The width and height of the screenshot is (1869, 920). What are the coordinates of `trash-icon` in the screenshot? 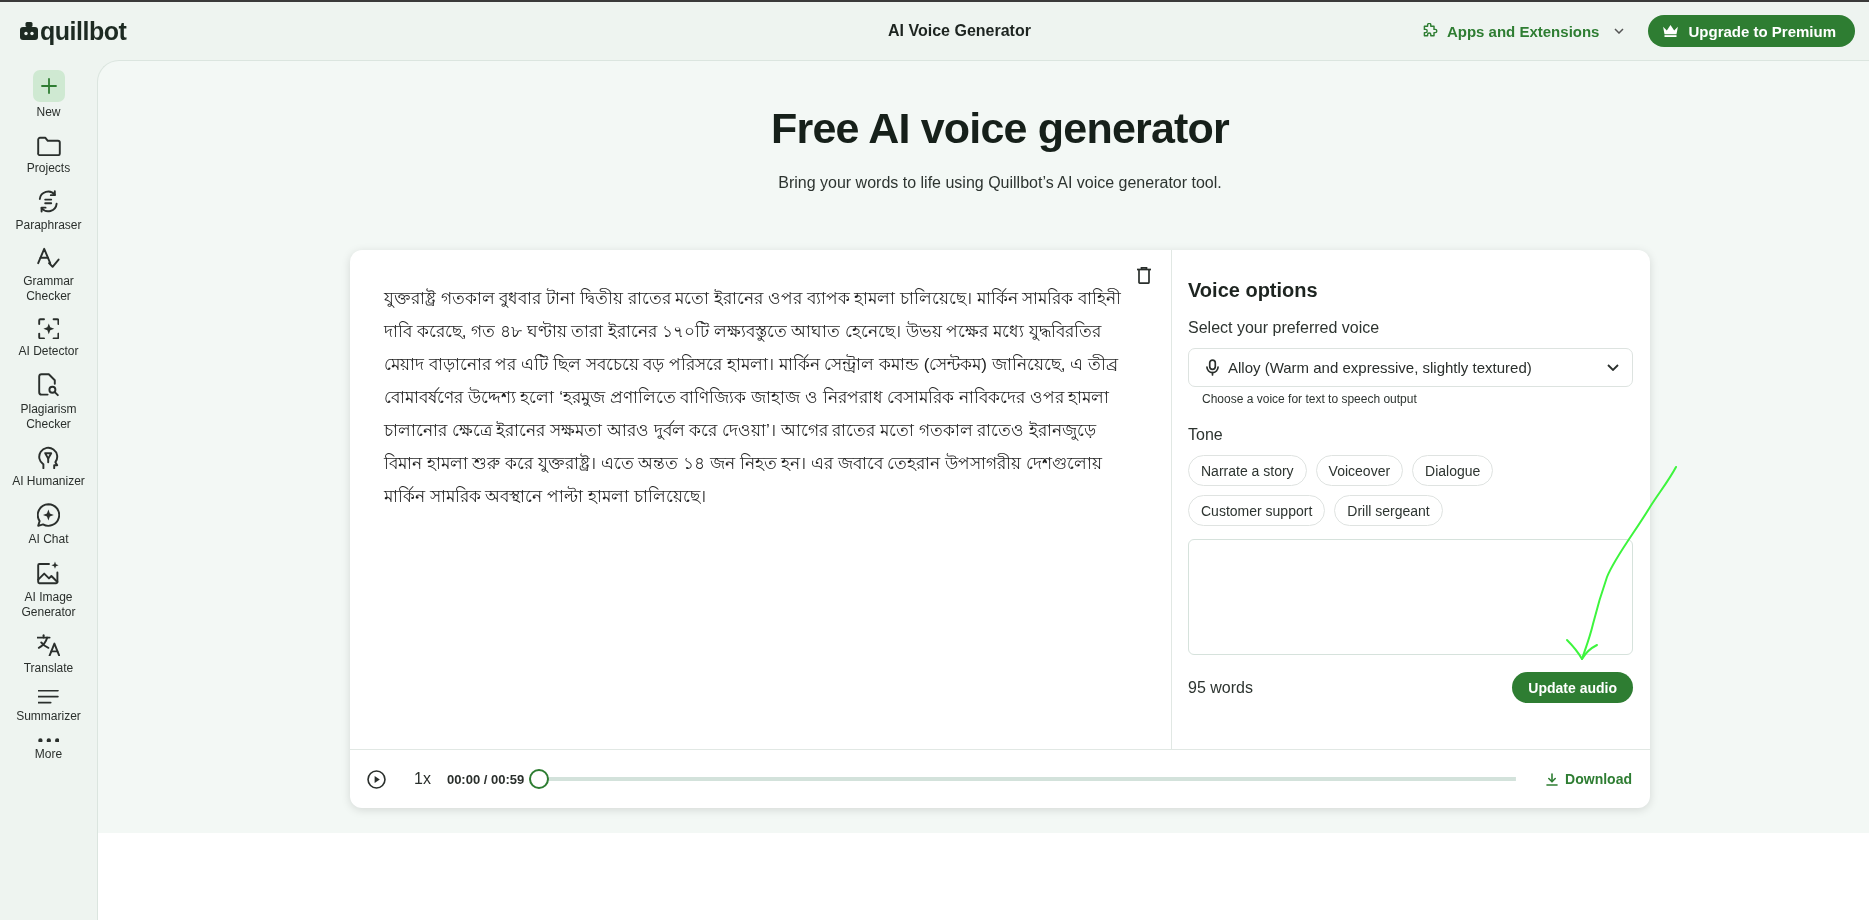 It's located at (1144, 275).